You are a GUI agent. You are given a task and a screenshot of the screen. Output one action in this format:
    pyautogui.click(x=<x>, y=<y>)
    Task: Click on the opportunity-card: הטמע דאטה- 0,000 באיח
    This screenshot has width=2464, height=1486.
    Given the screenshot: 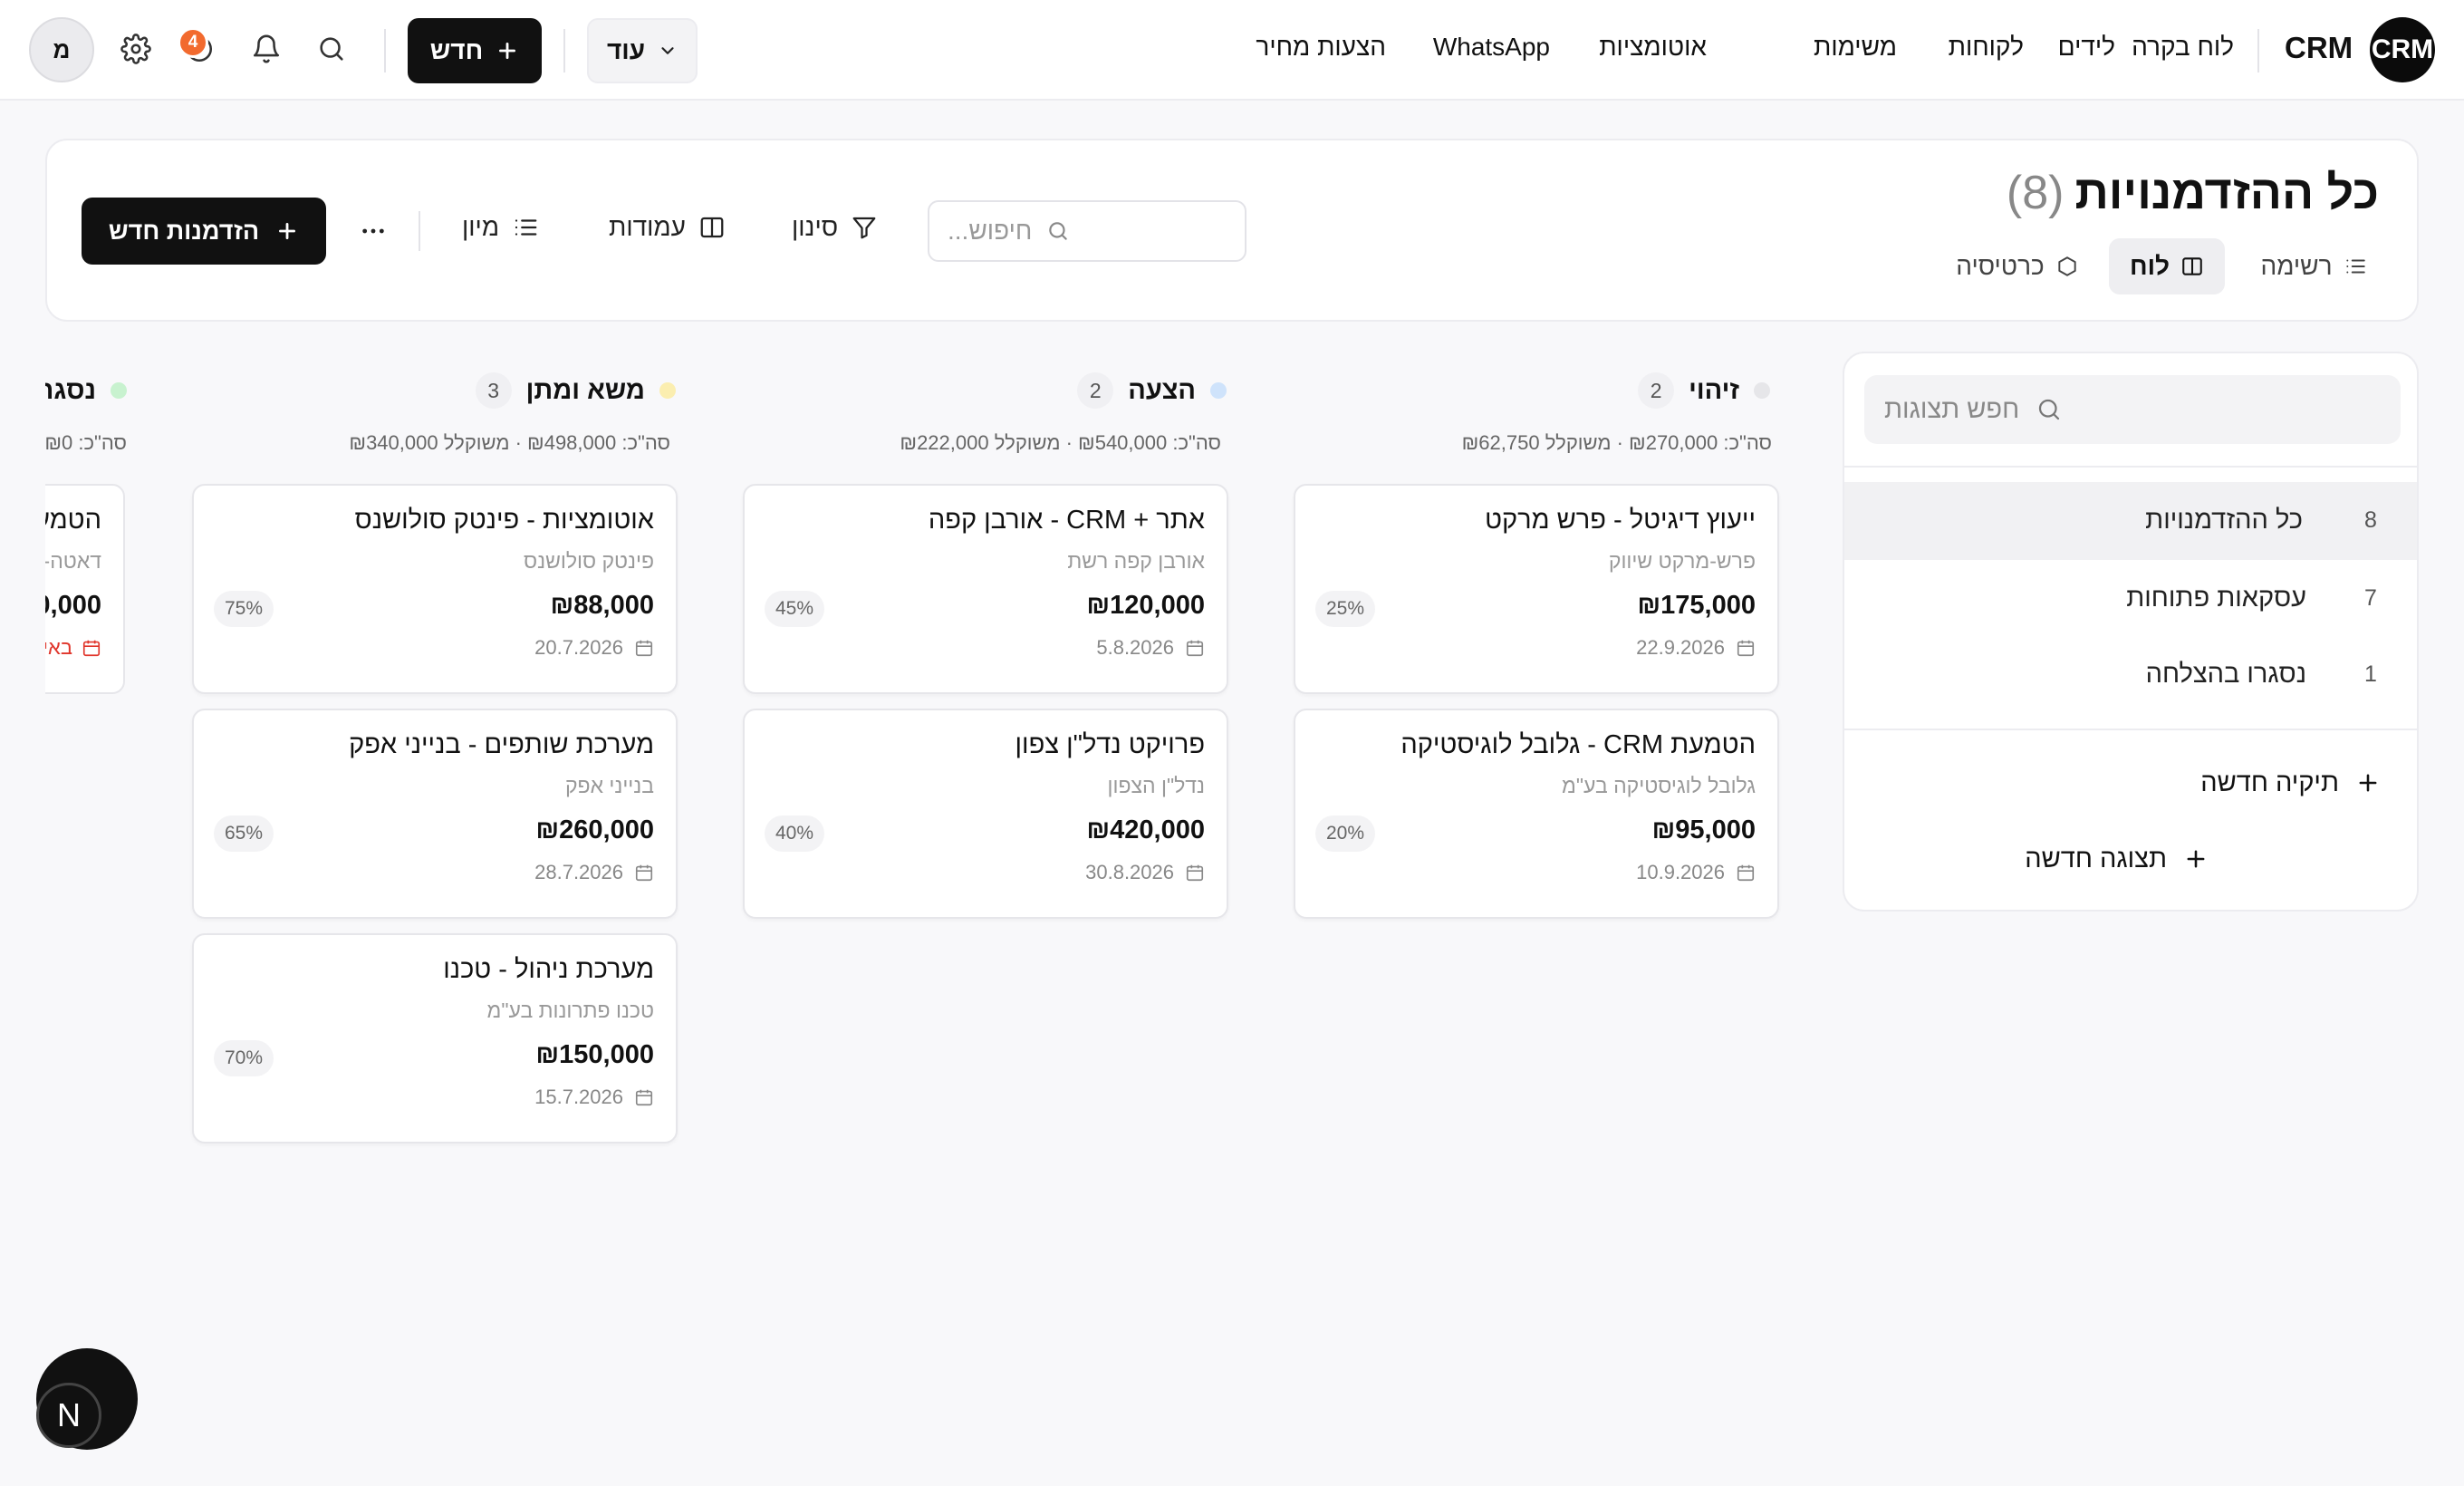 What is the action you would take?
    pyautogui.click(x=85, y=589)
    